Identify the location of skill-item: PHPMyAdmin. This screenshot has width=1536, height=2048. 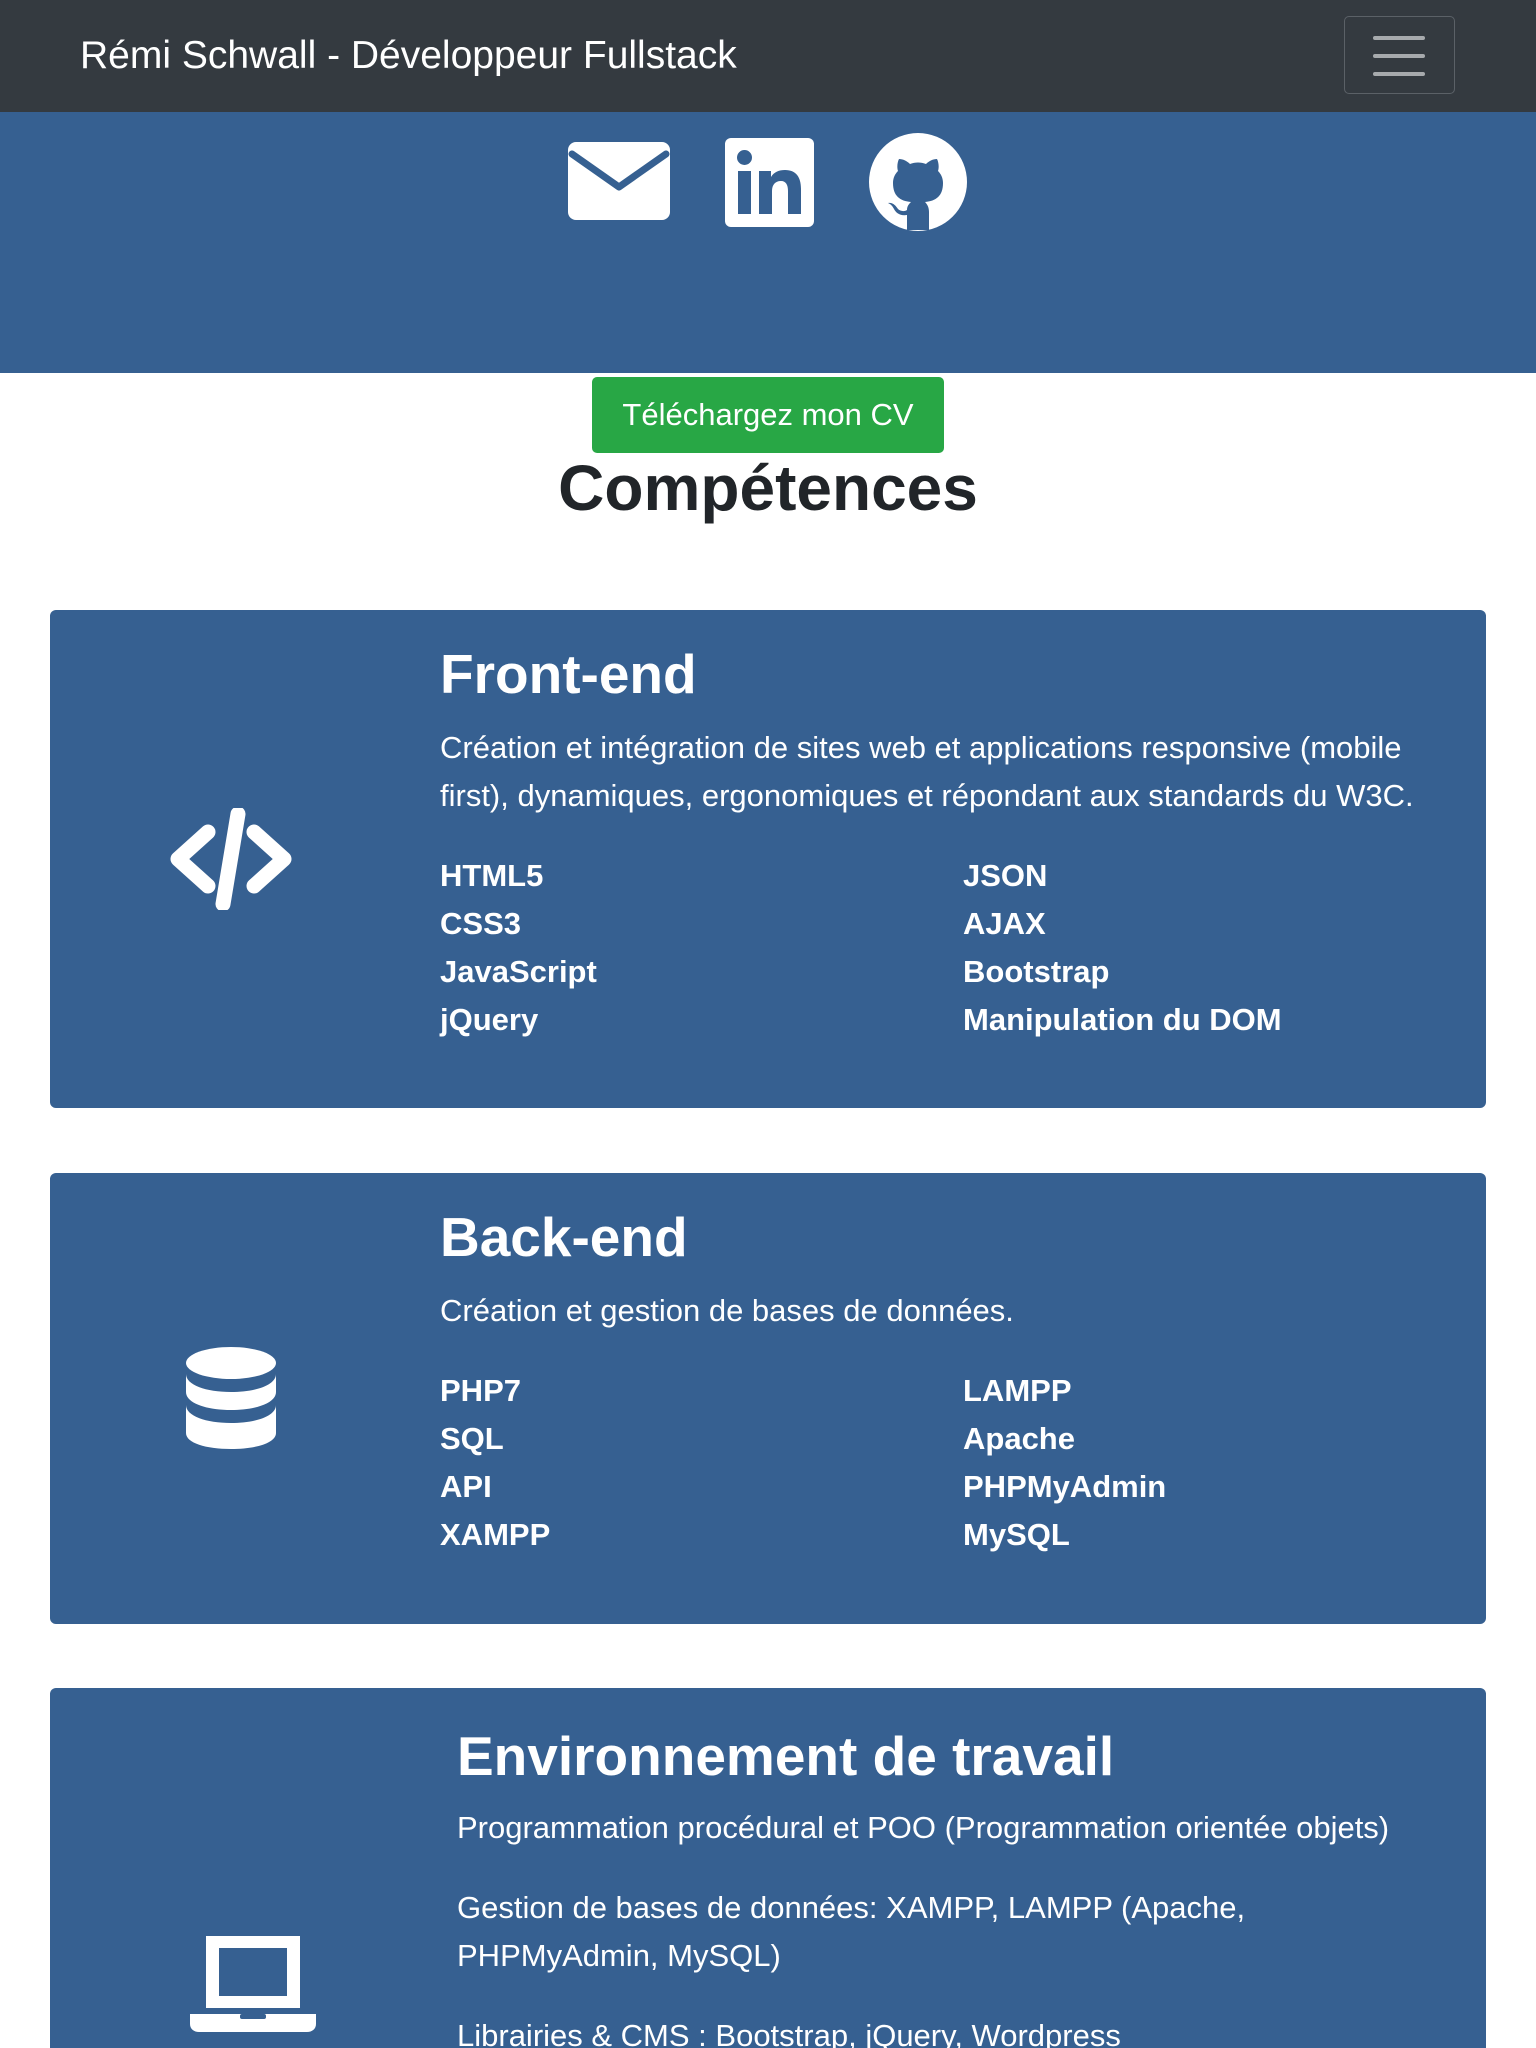
(1065, 1486).